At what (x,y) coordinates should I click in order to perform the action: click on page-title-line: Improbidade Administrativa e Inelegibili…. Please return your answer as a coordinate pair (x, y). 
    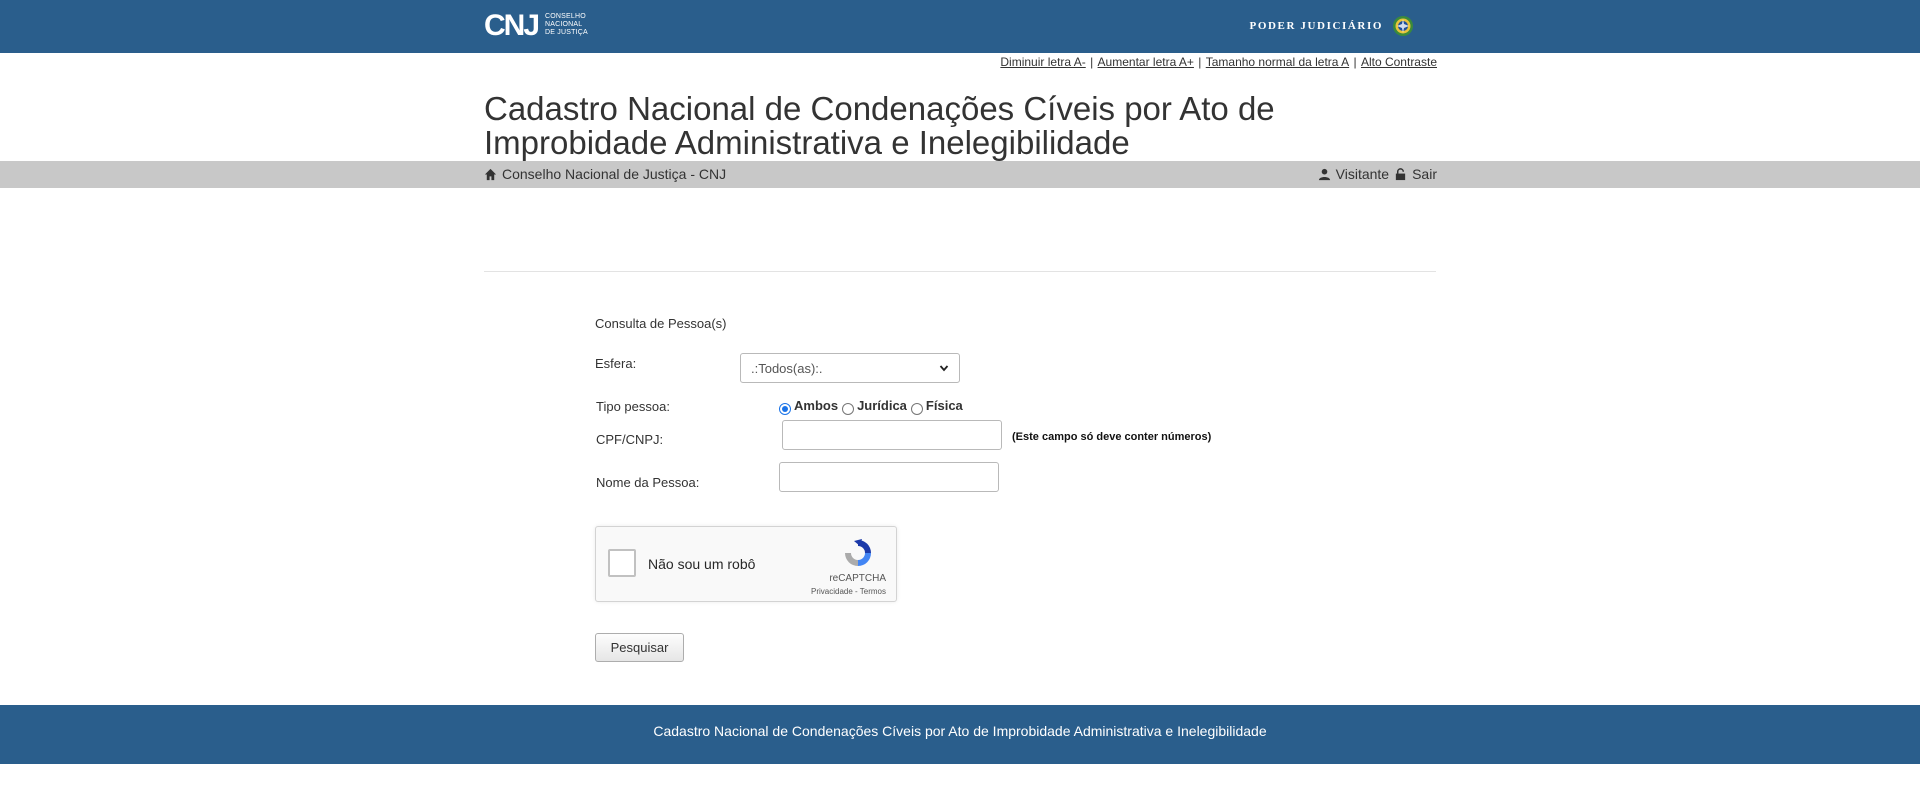
    Looking at the image, I should click on (807, 142).